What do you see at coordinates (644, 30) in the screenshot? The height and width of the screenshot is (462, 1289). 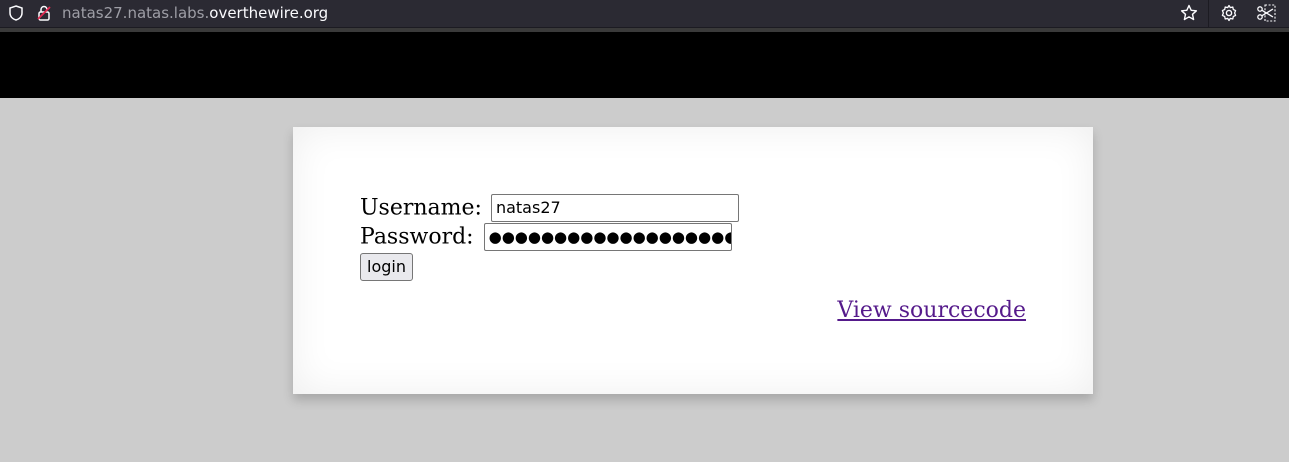 I see `header-band-edge` at bounding box center [644, 30].